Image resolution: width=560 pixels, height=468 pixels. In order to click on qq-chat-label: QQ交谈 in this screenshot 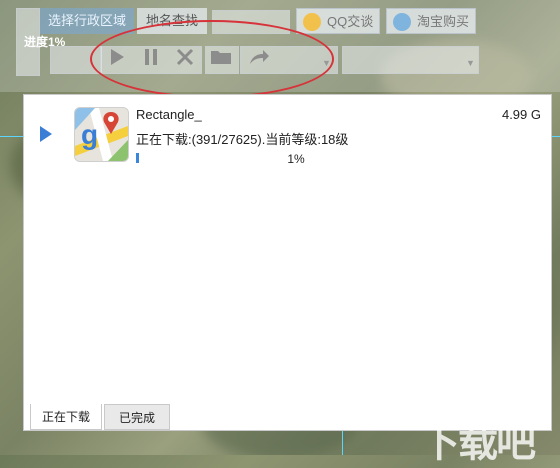, I will do `click(350, 21)`.